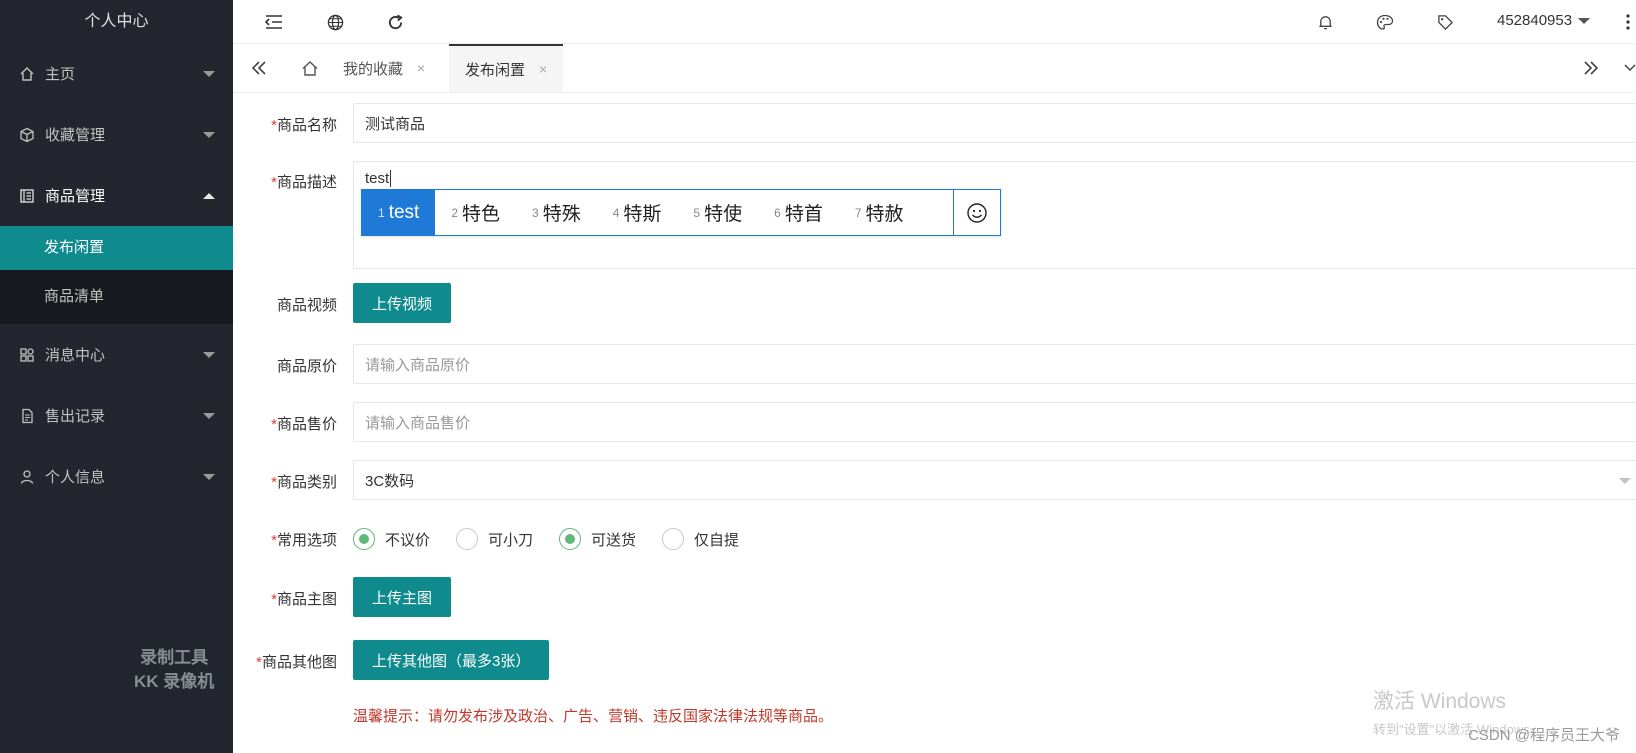 The height and width of the screenshot is (753, 1636). Describe the element at coordinates (116, 297) in the screenshot. I see `sidebar-item-product-list: 商品清单` at that location.